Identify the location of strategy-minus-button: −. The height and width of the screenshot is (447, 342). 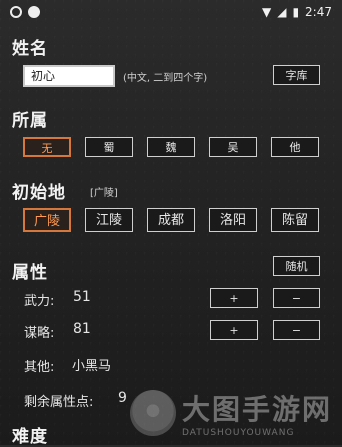
(296, 330).